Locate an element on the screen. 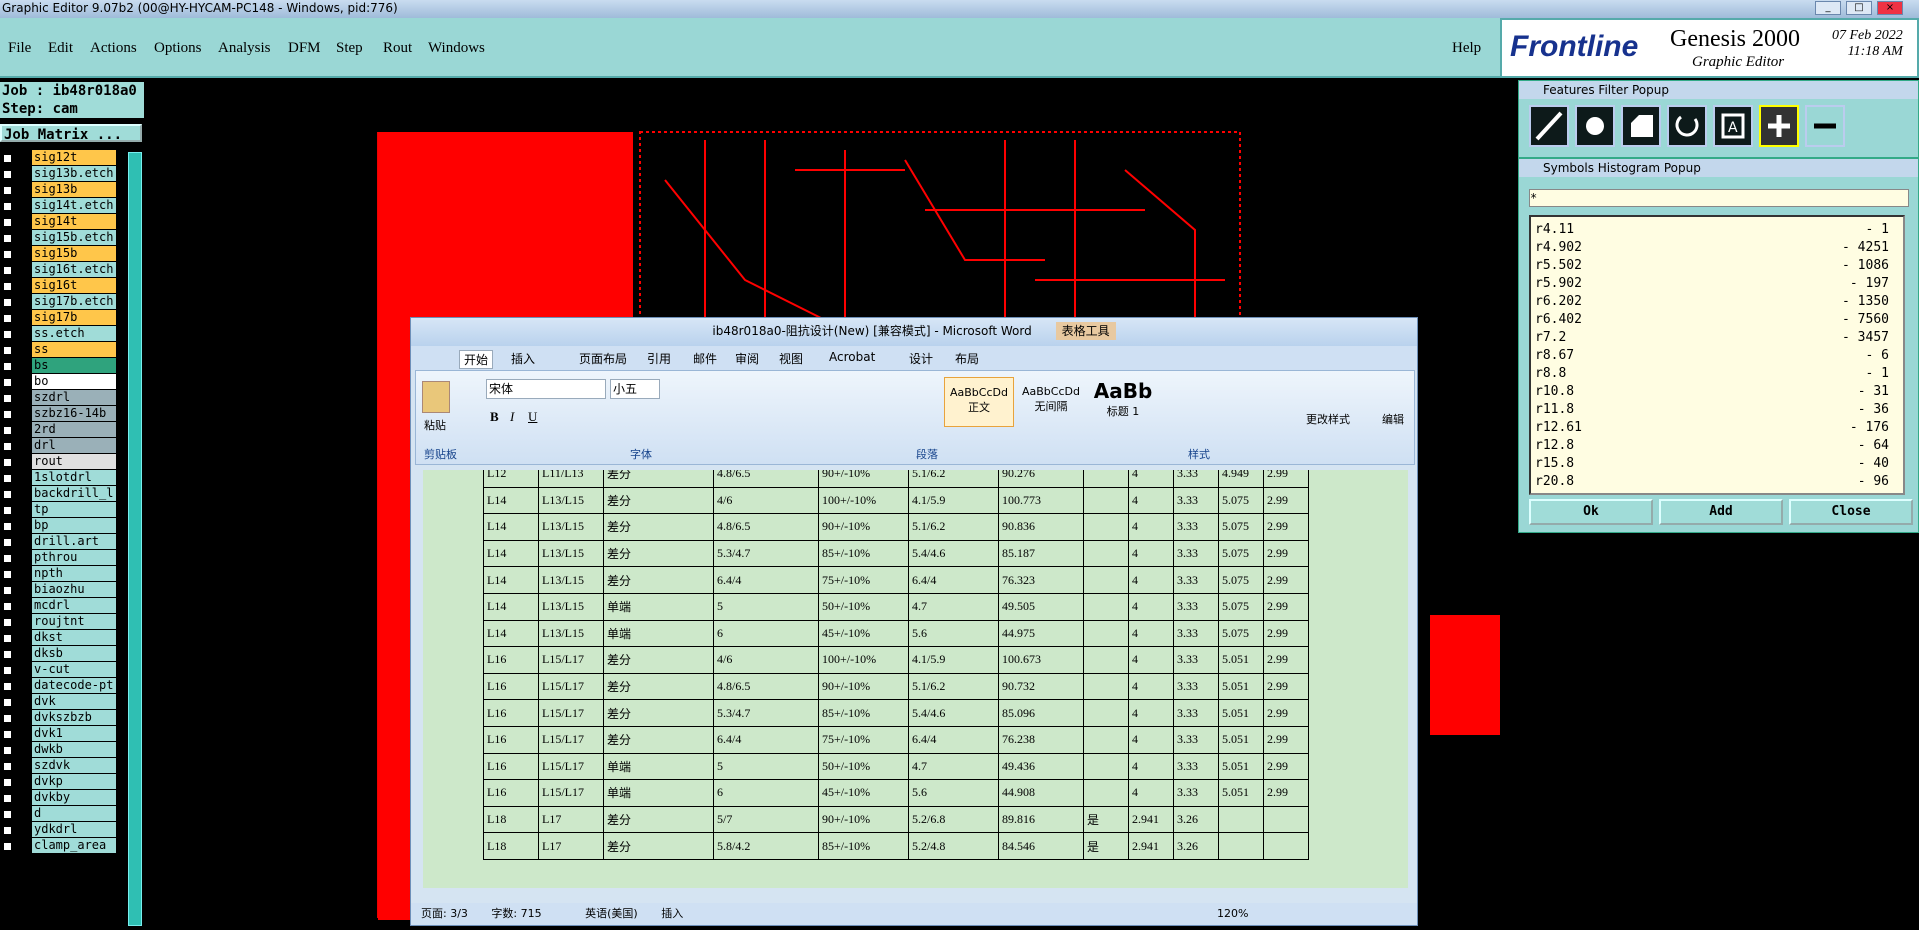 This screenshot has width=1919, height=930. table-cell: 3.26 is located at coordinates (1196, 846).